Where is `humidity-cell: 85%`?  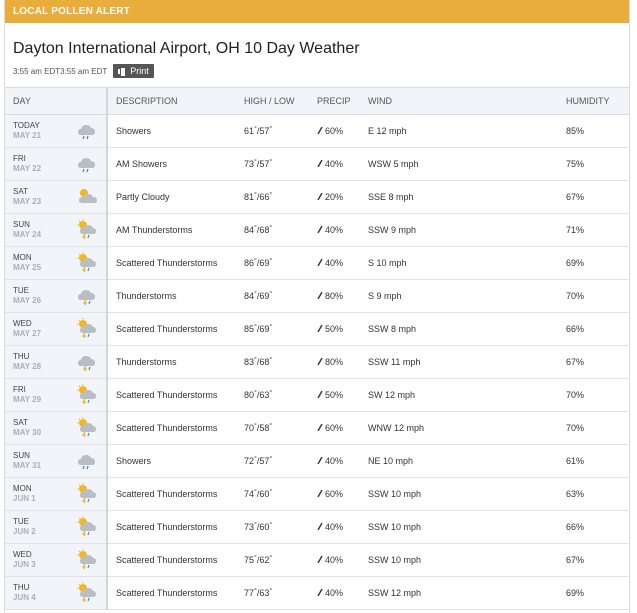
humidity-cell: 85% is located at coordinates (597, 131).